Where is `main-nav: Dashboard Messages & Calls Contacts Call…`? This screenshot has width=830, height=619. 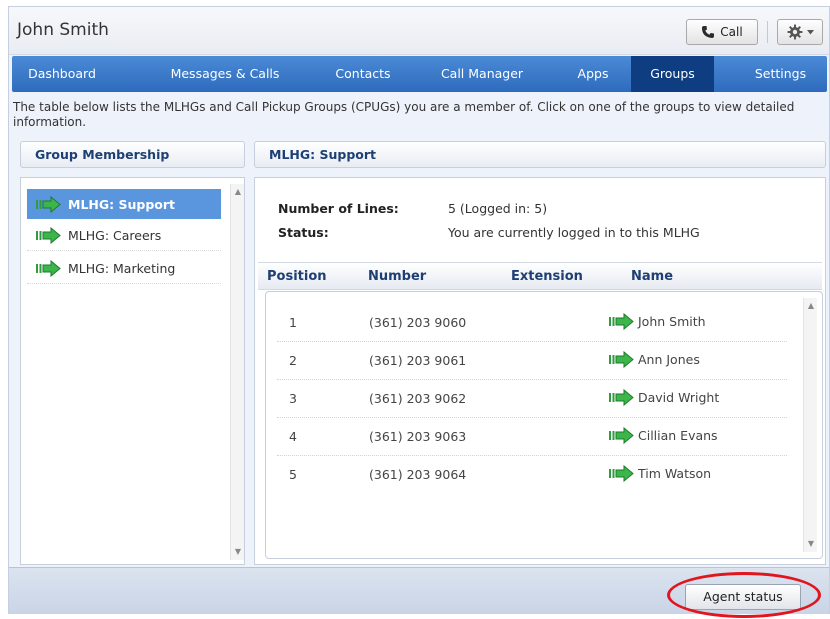
main-nav: Dashboard Messages & Calls Contacts Call… is located at coordinates (419, 74).